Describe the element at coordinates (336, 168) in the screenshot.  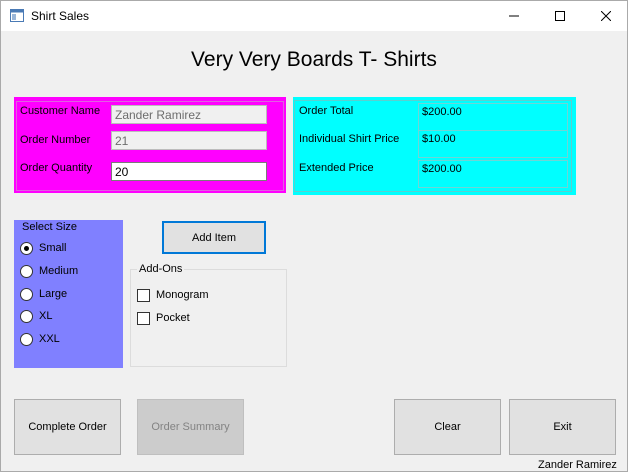
I see `extended-price-label: Extended Price` at that location.